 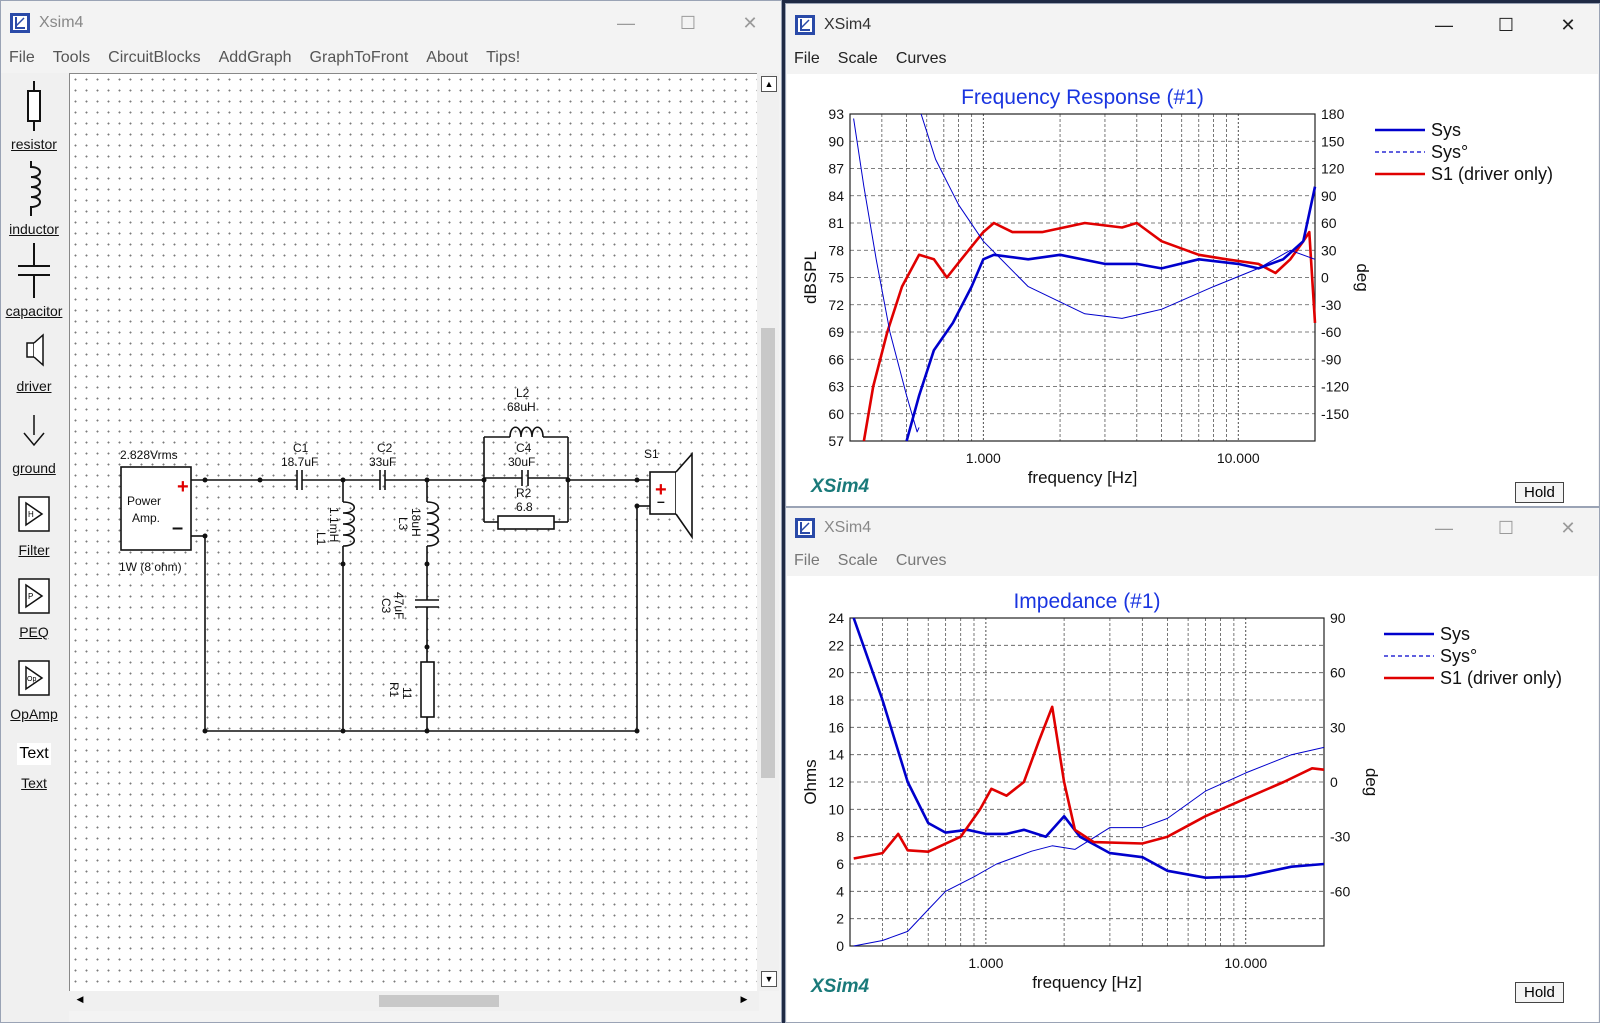 I want to click on r2-value: 6.8, so click(x=524, y=507).